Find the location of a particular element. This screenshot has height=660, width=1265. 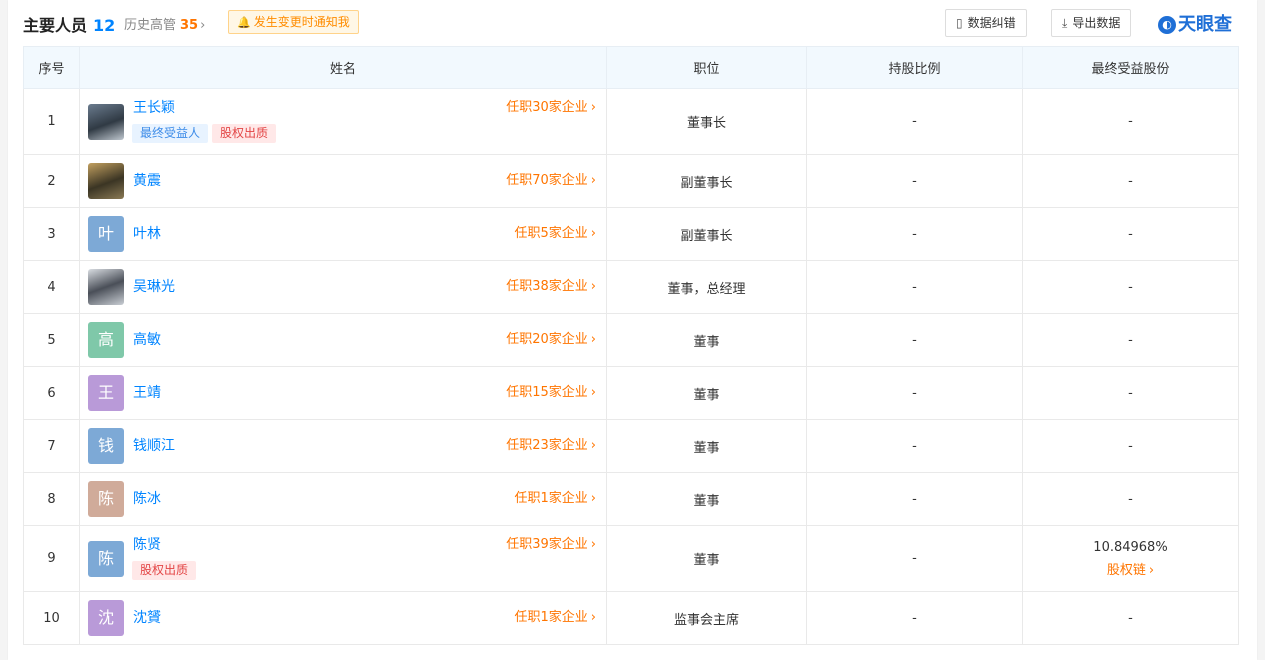

col-header-beneficial-shares: 最终受益股份 is located at coordinates (1130, 67).